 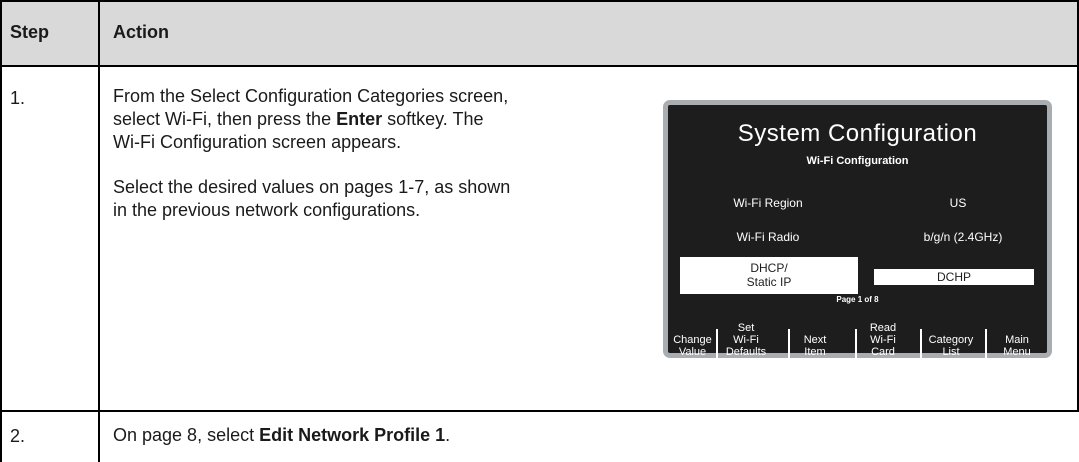 I want to click on dhcp-value-field: DCHP, so click(x=954, y=277).